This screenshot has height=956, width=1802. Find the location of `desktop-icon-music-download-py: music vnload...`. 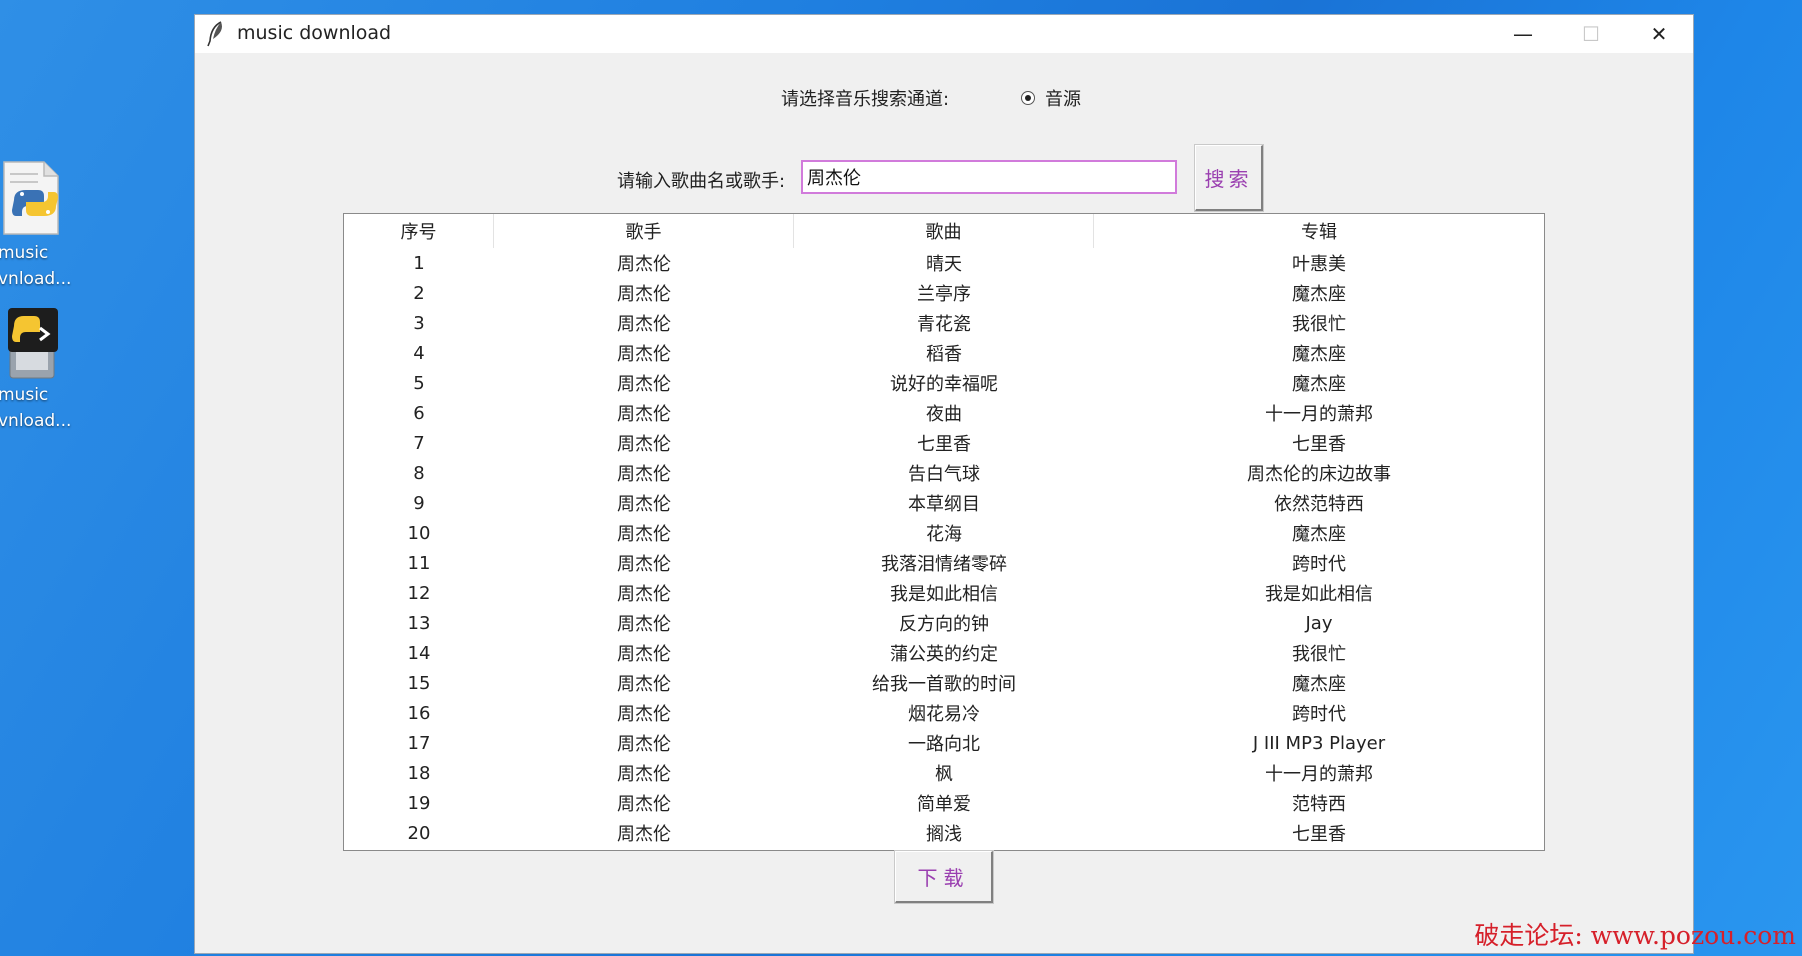

desktop-icon-music-download-py: music vnload... is located at coordinates (40, 226).